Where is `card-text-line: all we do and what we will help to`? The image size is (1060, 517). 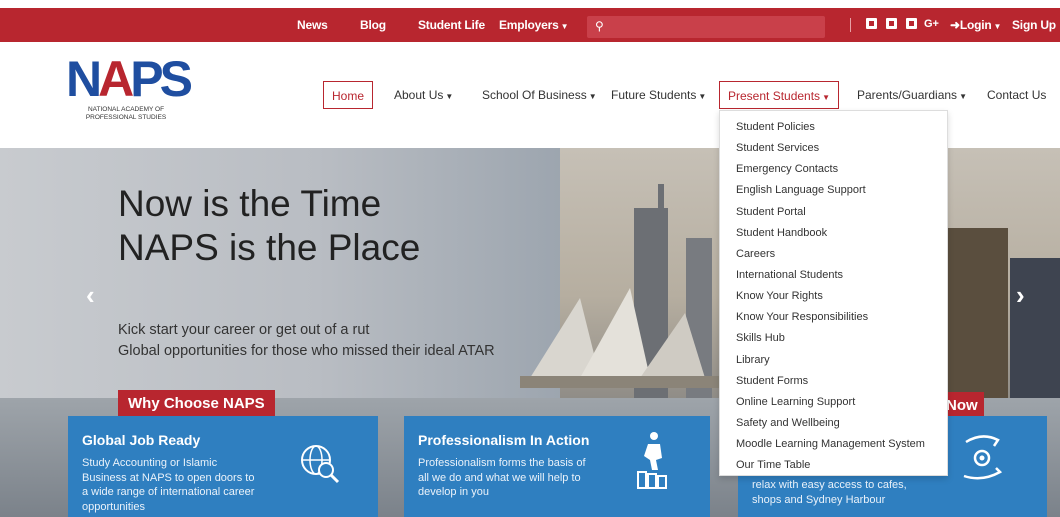 card-text-line: all we do and what we will help to is located at coordinates (499, 477).